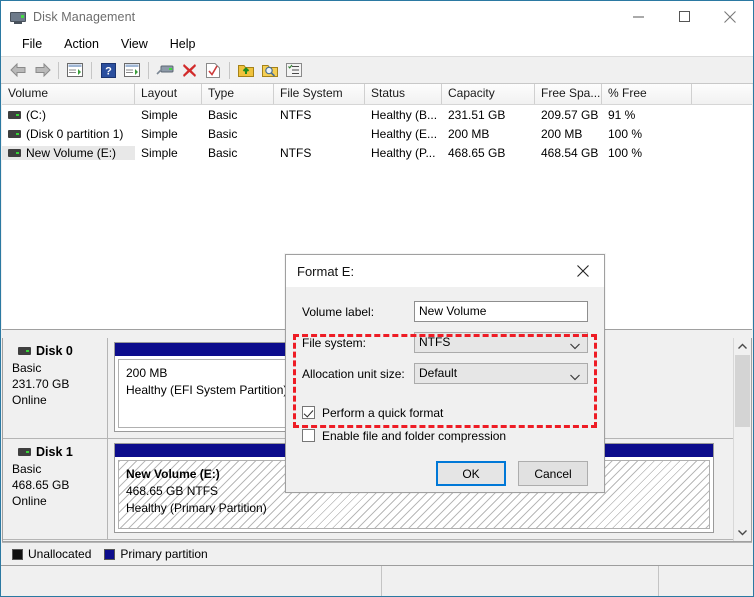 The width and height of the screenshot is (754, 597). I want to click on field-row-volume-label: Volume label: New Volume, so click(445, 311).